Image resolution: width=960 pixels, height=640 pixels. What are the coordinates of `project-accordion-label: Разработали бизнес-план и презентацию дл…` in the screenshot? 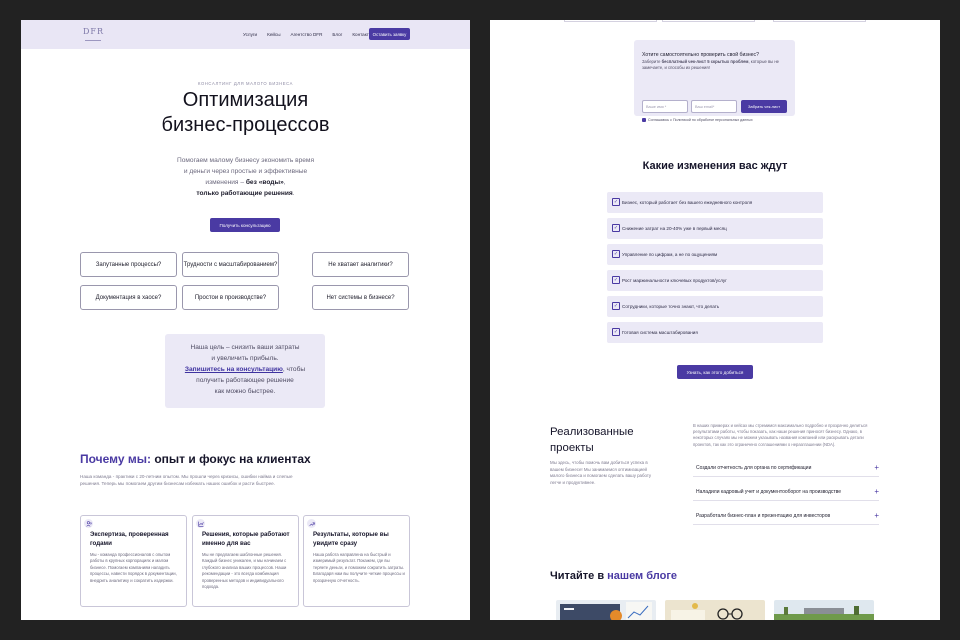 It's located at (763, 516).